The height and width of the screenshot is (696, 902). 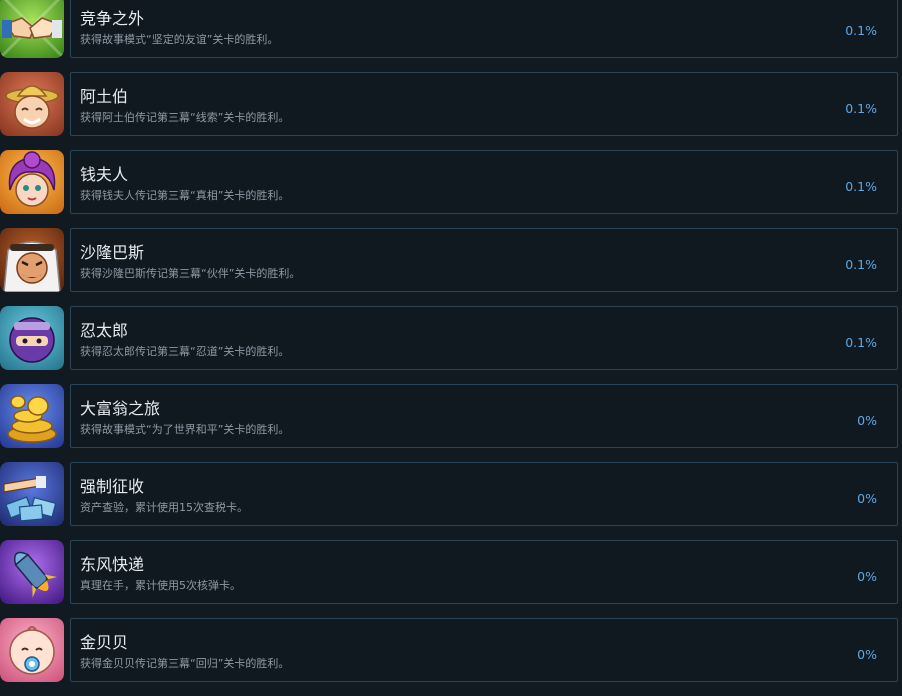 I want to click on achievement-description: 获得钱夫人传记第三幕“真相”关卡的胜利。, so click(x=185, y=195).